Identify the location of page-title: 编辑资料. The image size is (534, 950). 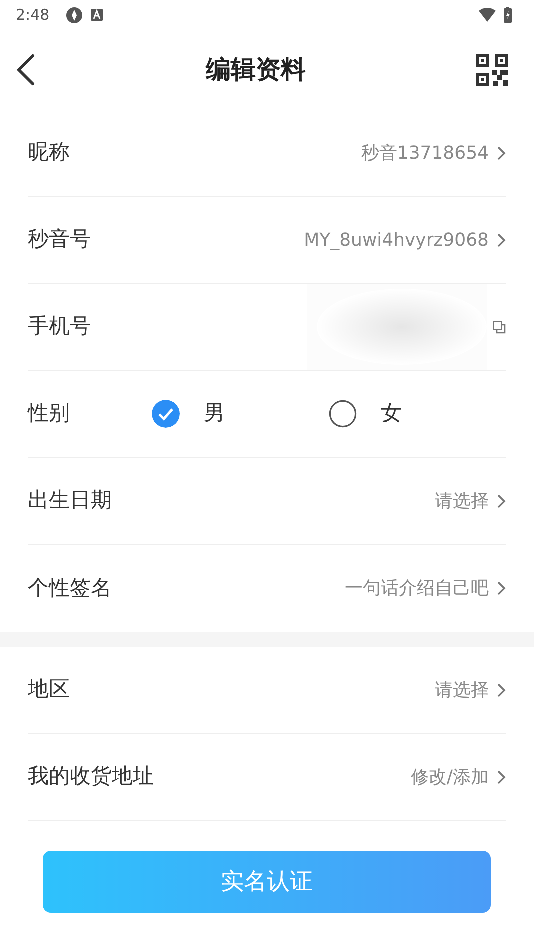
(256, 70).